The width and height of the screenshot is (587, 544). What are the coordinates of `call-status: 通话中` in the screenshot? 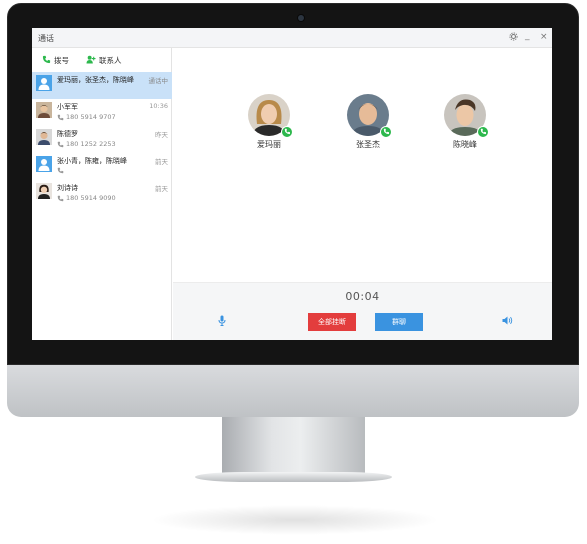 It's located at (158, 81).